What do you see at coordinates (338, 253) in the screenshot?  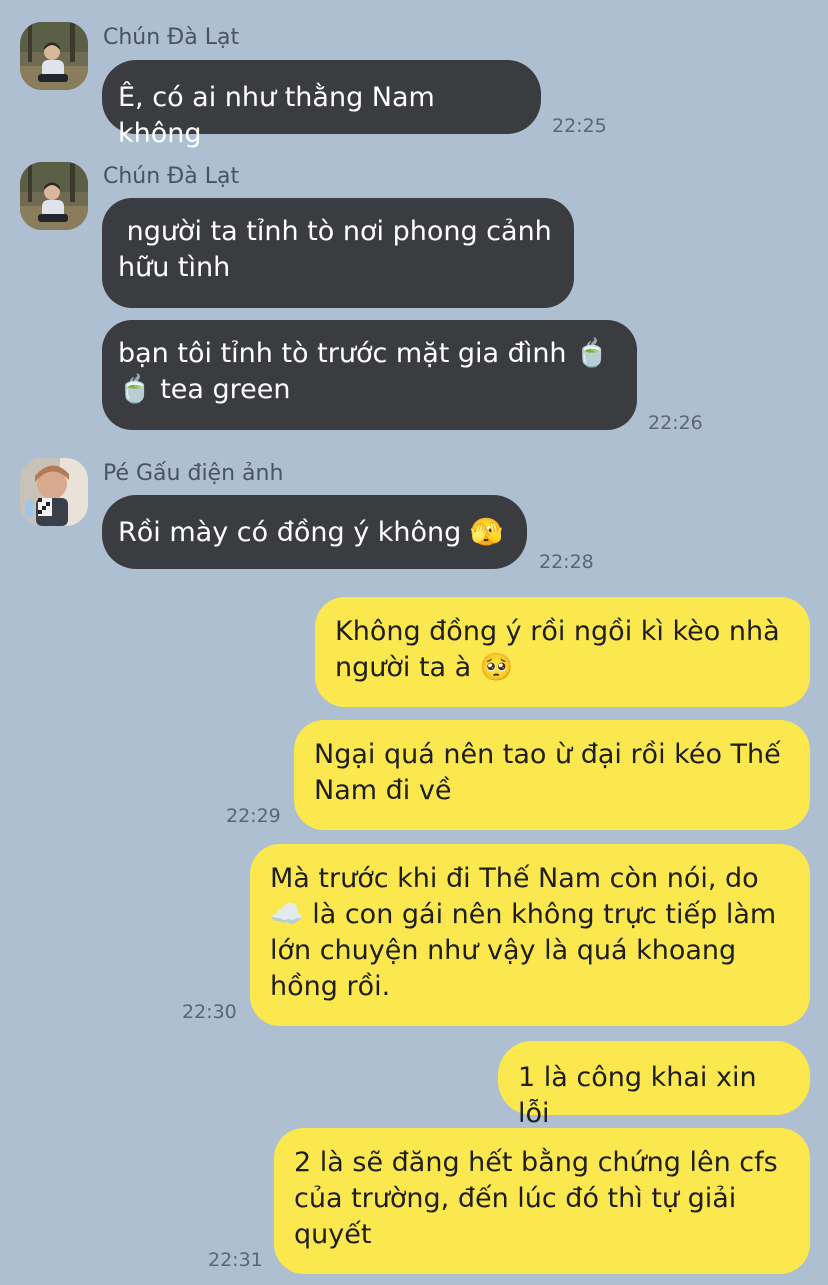 I see `message-bubble: người ta tỉnh tò nơi phong cảnh hữu tình` at bounding box center [338, 253].